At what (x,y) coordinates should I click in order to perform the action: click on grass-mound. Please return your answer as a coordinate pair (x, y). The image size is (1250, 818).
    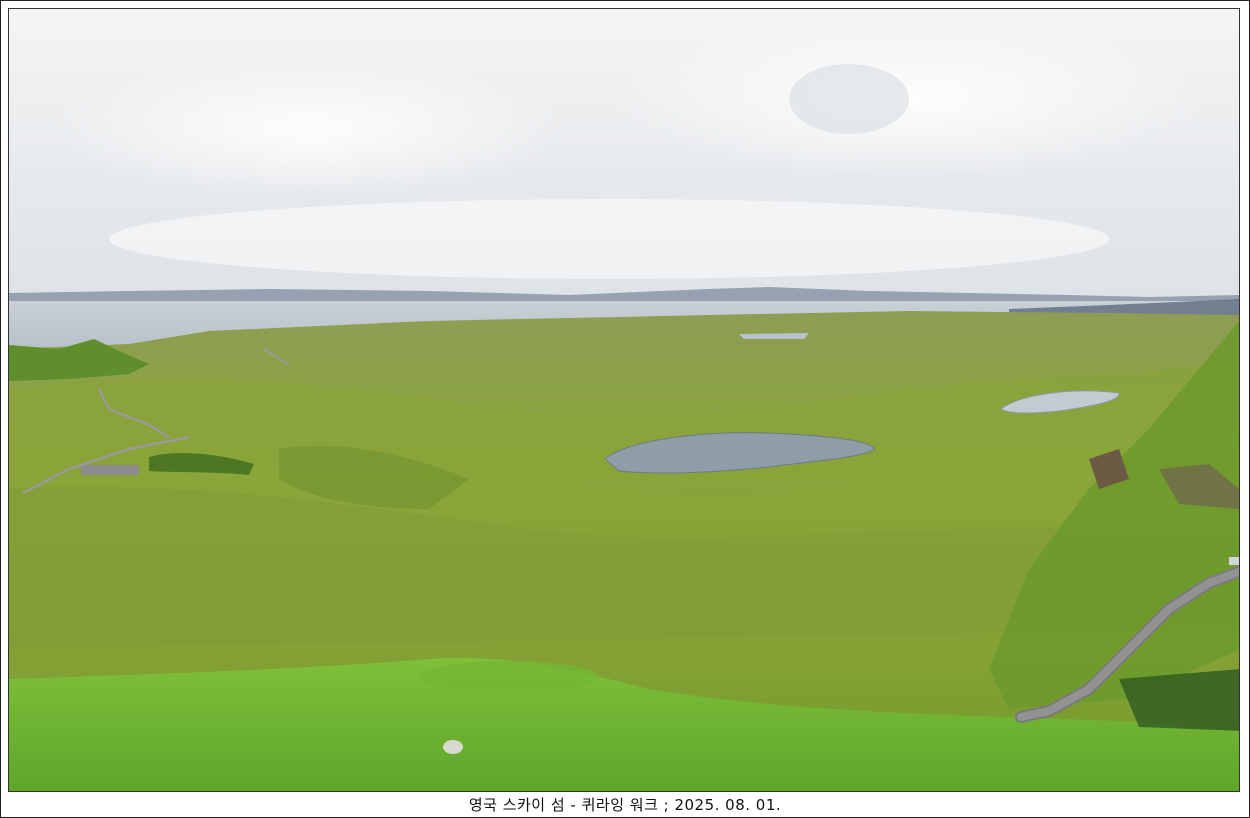
    Looking at the image, I should click on (509, 677).